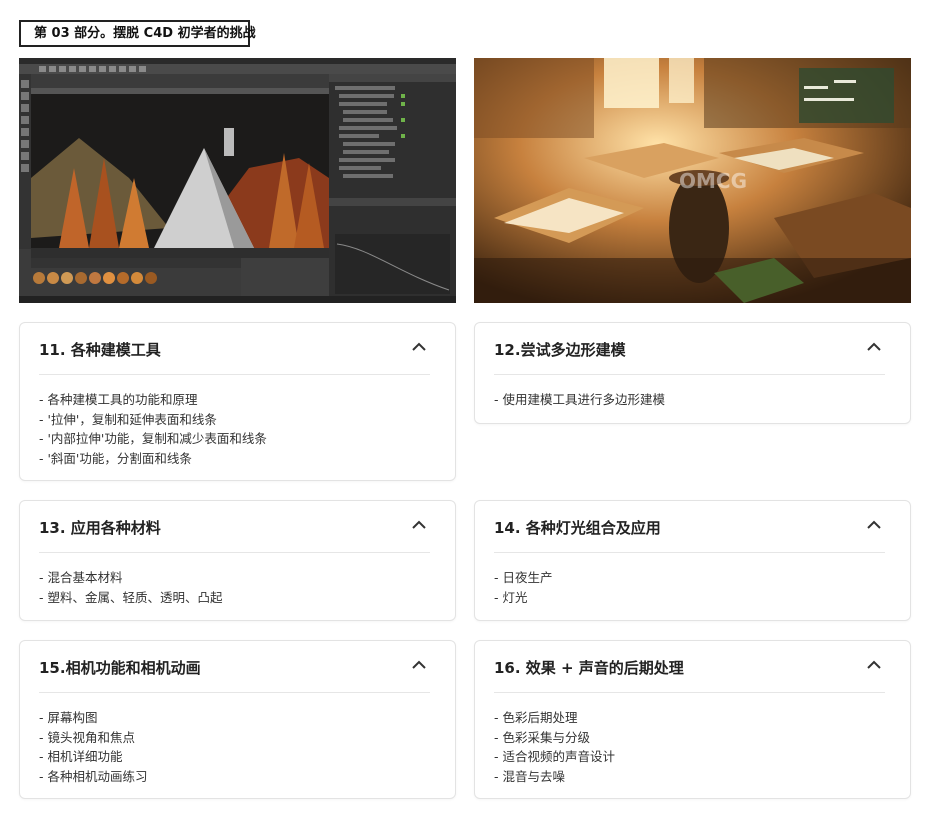 The image size is (930, 817). I want to click on list-item: - 混合基本材料, so click(81, 577).